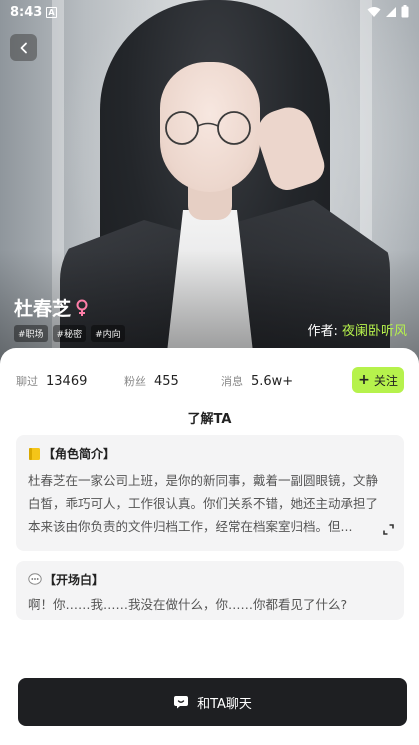 The image size is (419, 745). I want to click on stat-fans-label: 粉丝, so click(135, 381).